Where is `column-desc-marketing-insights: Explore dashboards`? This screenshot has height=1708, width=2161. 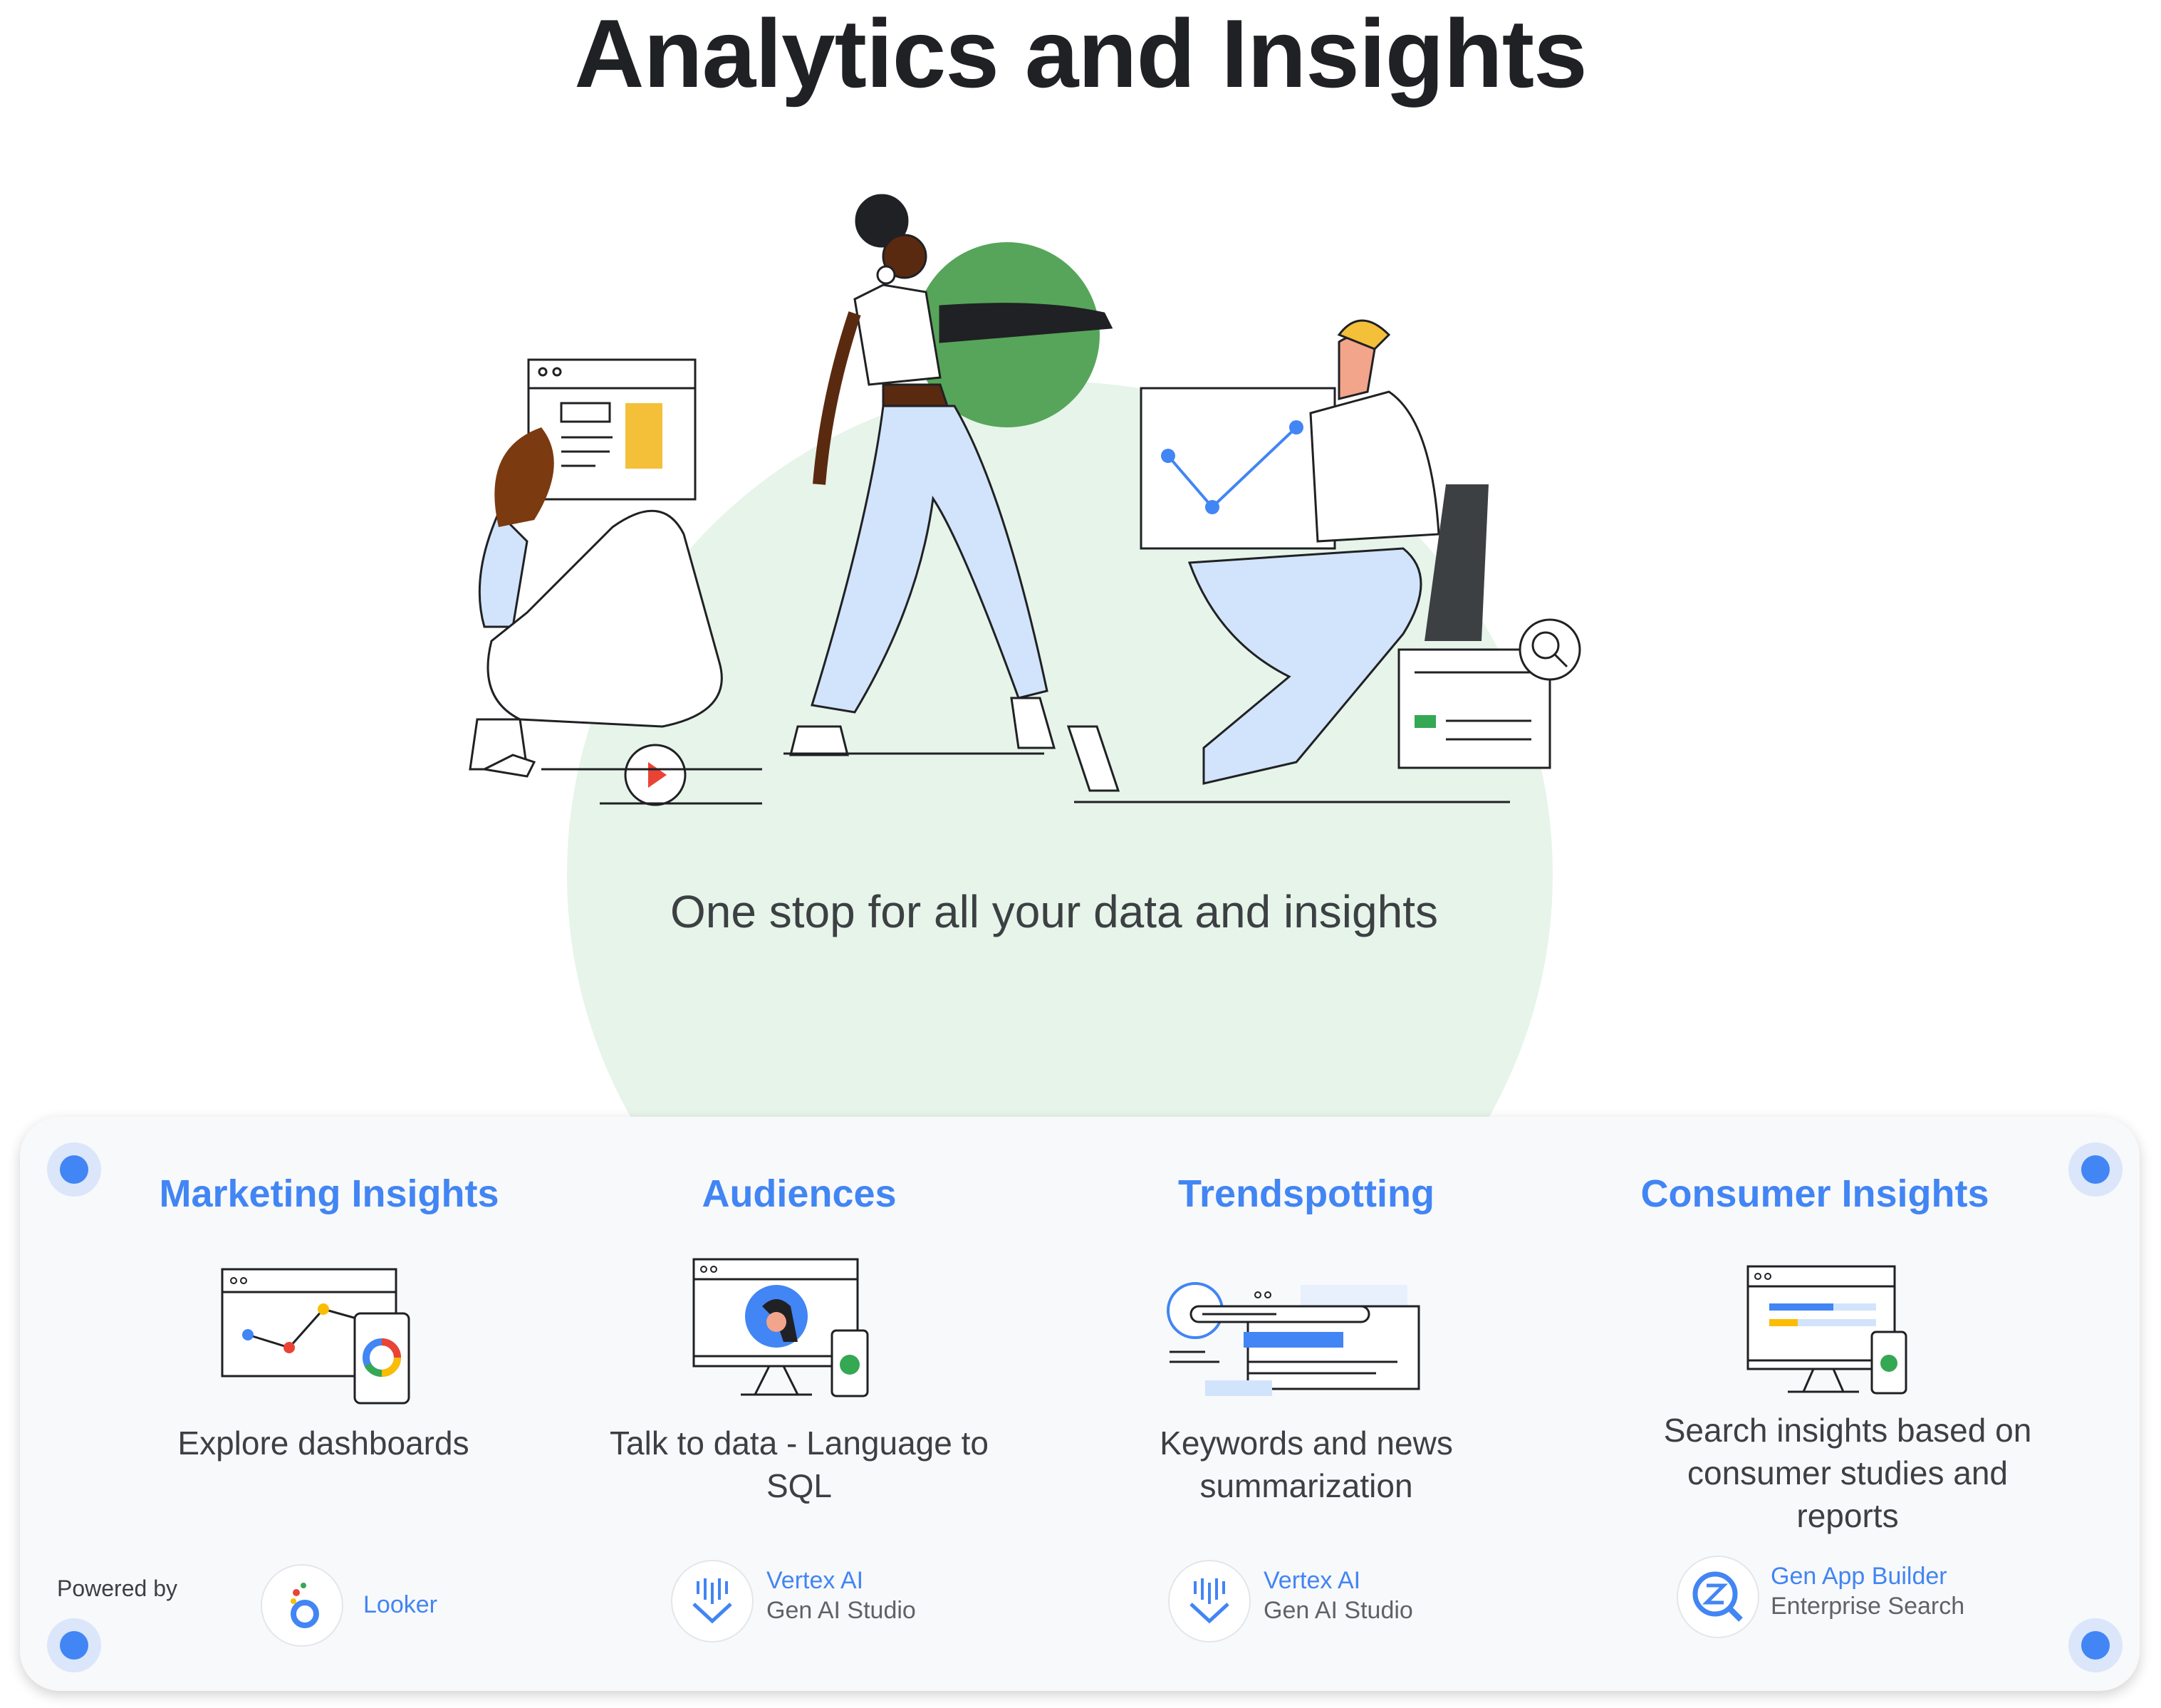
column-desc-marketing-insights: Explore dashboards is located at coordinates (323, 1443).